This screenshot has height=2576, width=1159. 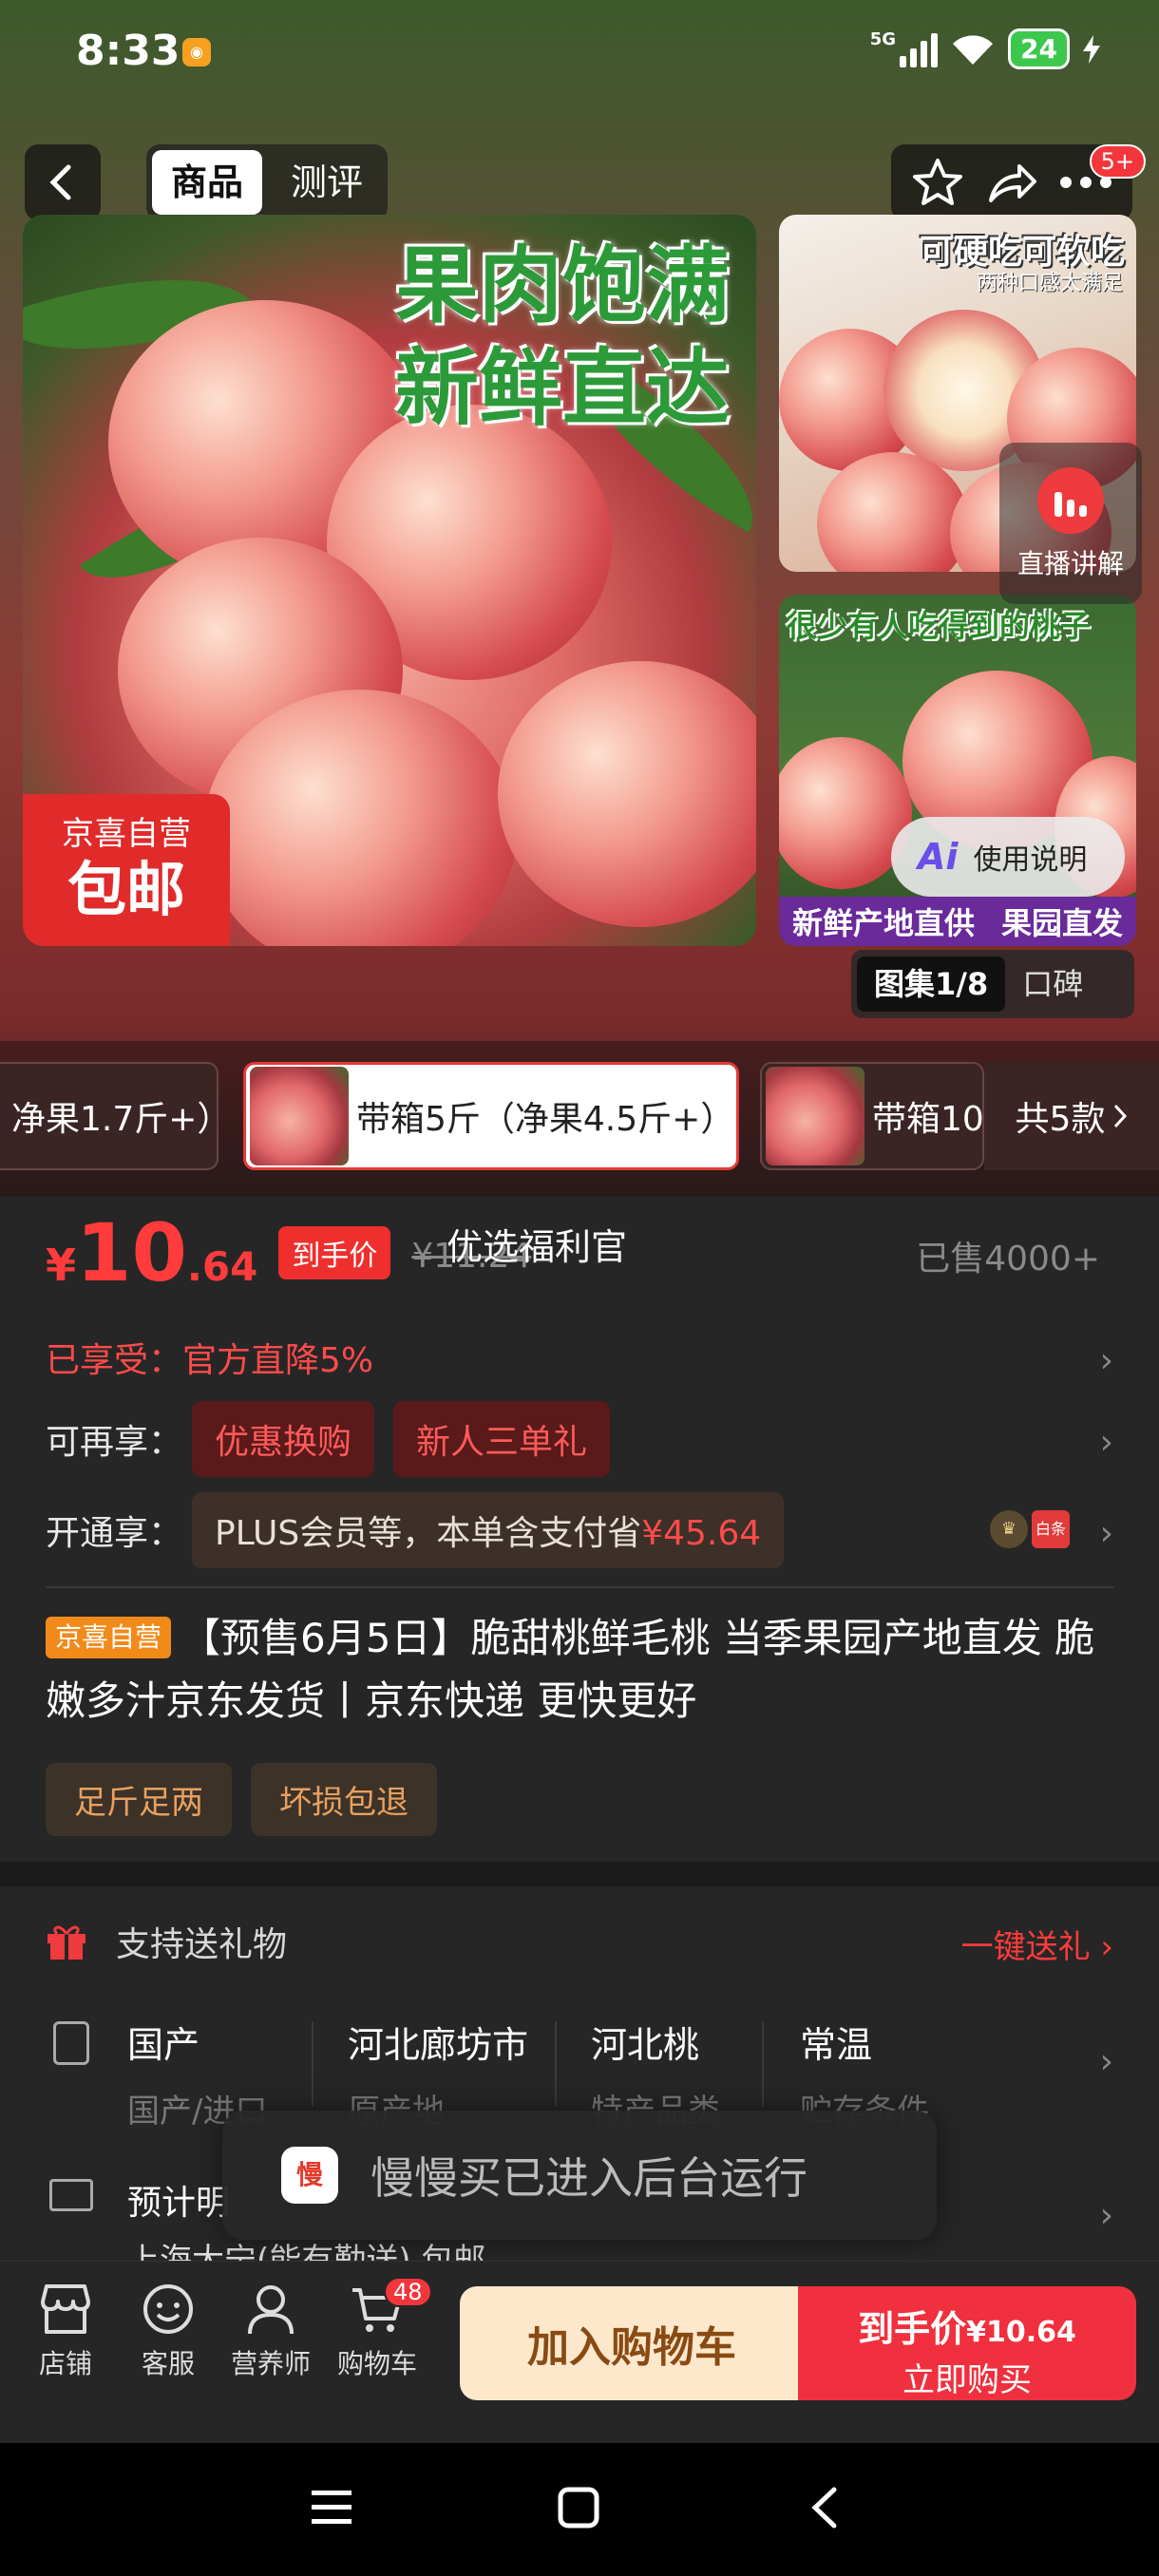 I want to click on variant-selector: 净果1.7斤+） 带箱5斤（净果4.5斤+） 带箱10斤 共5款, so click(x=579, y=1119).